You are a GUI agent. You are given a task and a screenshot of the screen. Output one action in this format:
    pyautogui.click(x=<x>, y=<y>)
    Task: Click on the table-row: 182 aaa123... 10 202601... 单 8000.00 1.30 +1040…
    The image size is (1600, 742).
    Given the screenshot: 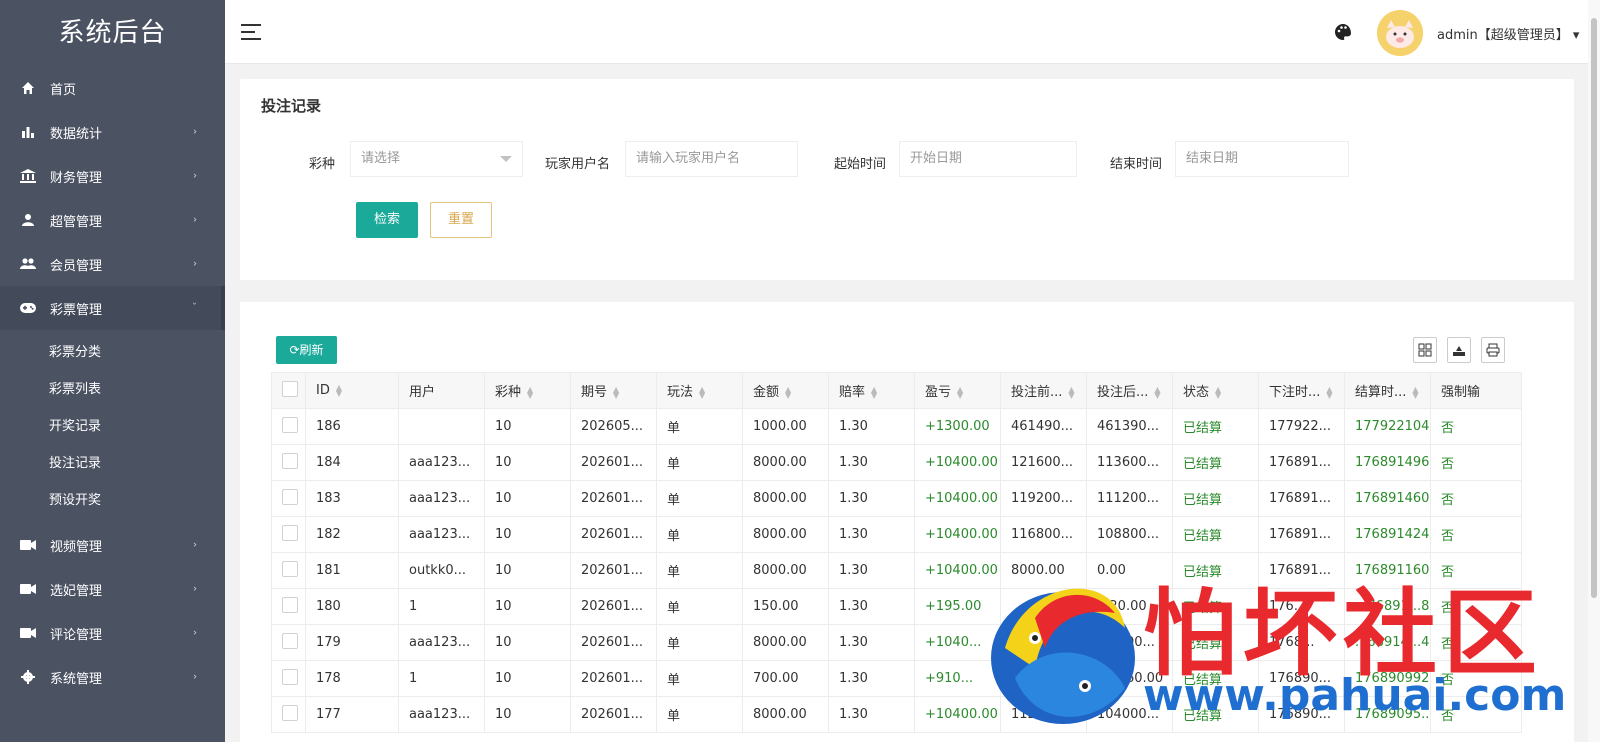 What is the action you would take?
    pyautogui.click(x=896, y=534)
    